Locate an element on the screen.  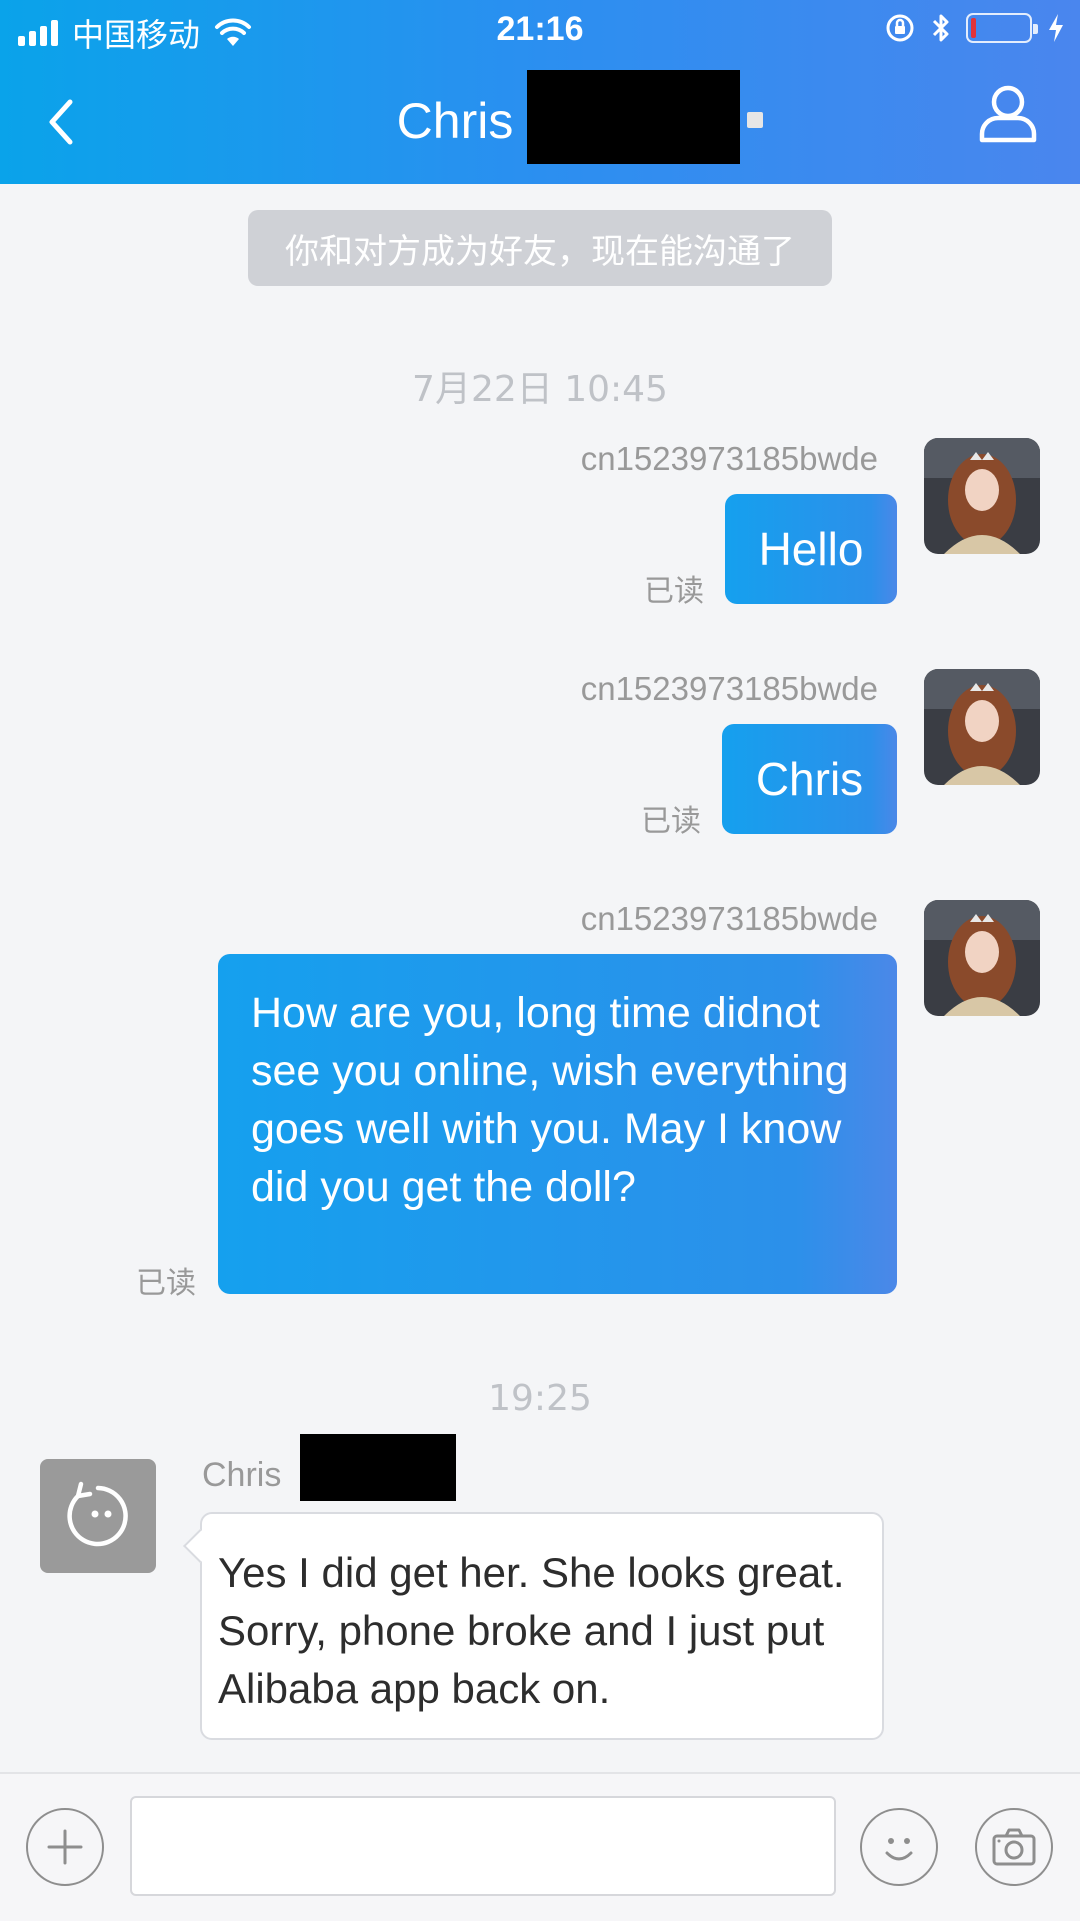
camera-icon is located at coordinates (1014, 1847).